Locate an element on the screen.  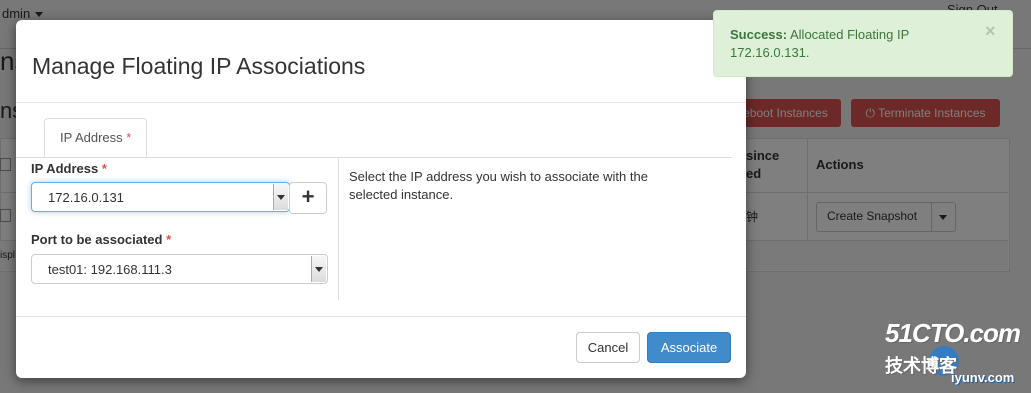
ip-address-value: 172.16.0.131 is located at coordinates (86, 197).